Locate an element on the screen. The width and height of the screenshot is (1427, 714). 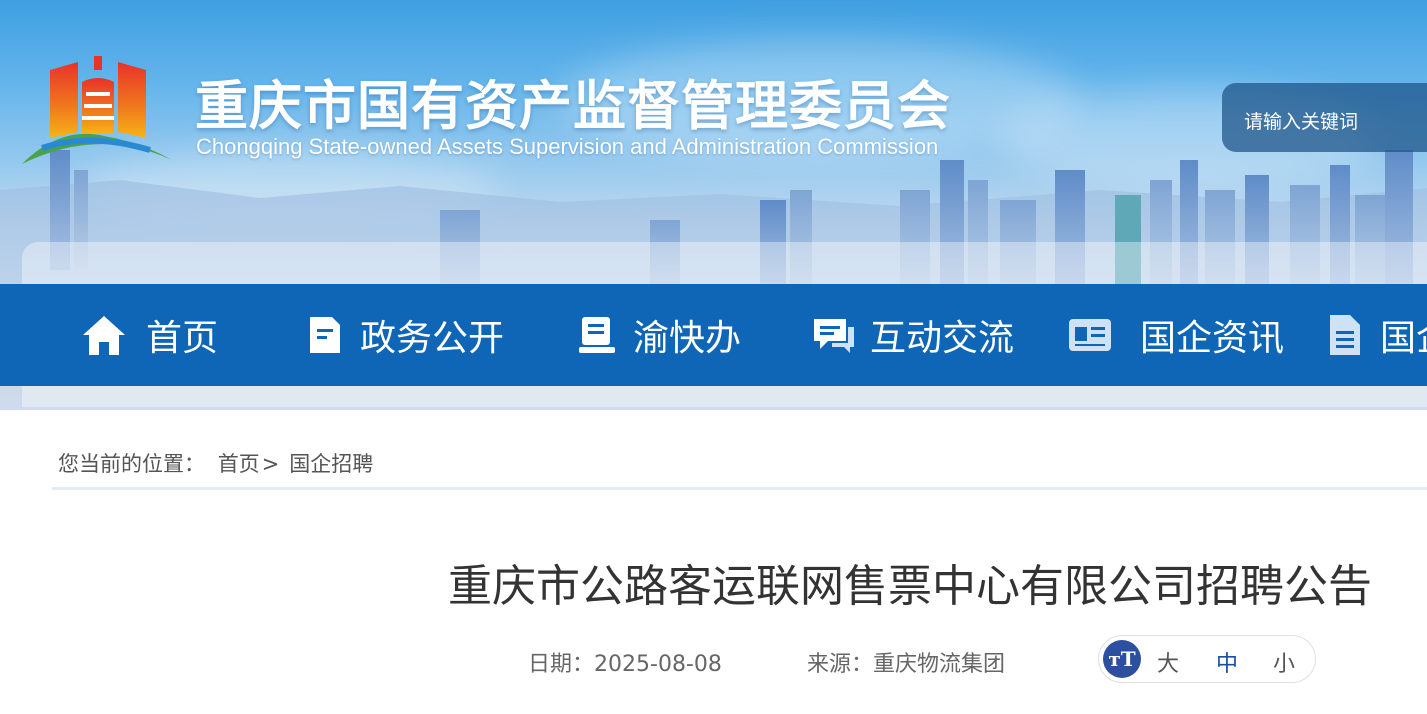
breadcrumb-current-link: 国企招聘 is located at coordinates (331, 464).